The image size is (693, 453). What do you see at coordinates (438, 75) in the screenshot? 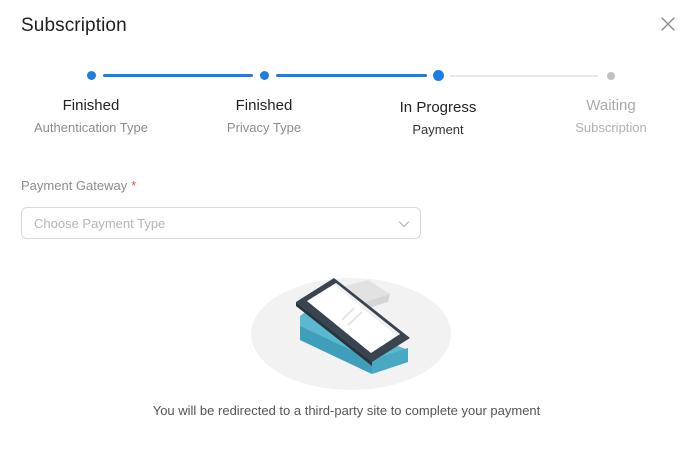
I see `step-dot-payment` at bounding box center [438, 75].